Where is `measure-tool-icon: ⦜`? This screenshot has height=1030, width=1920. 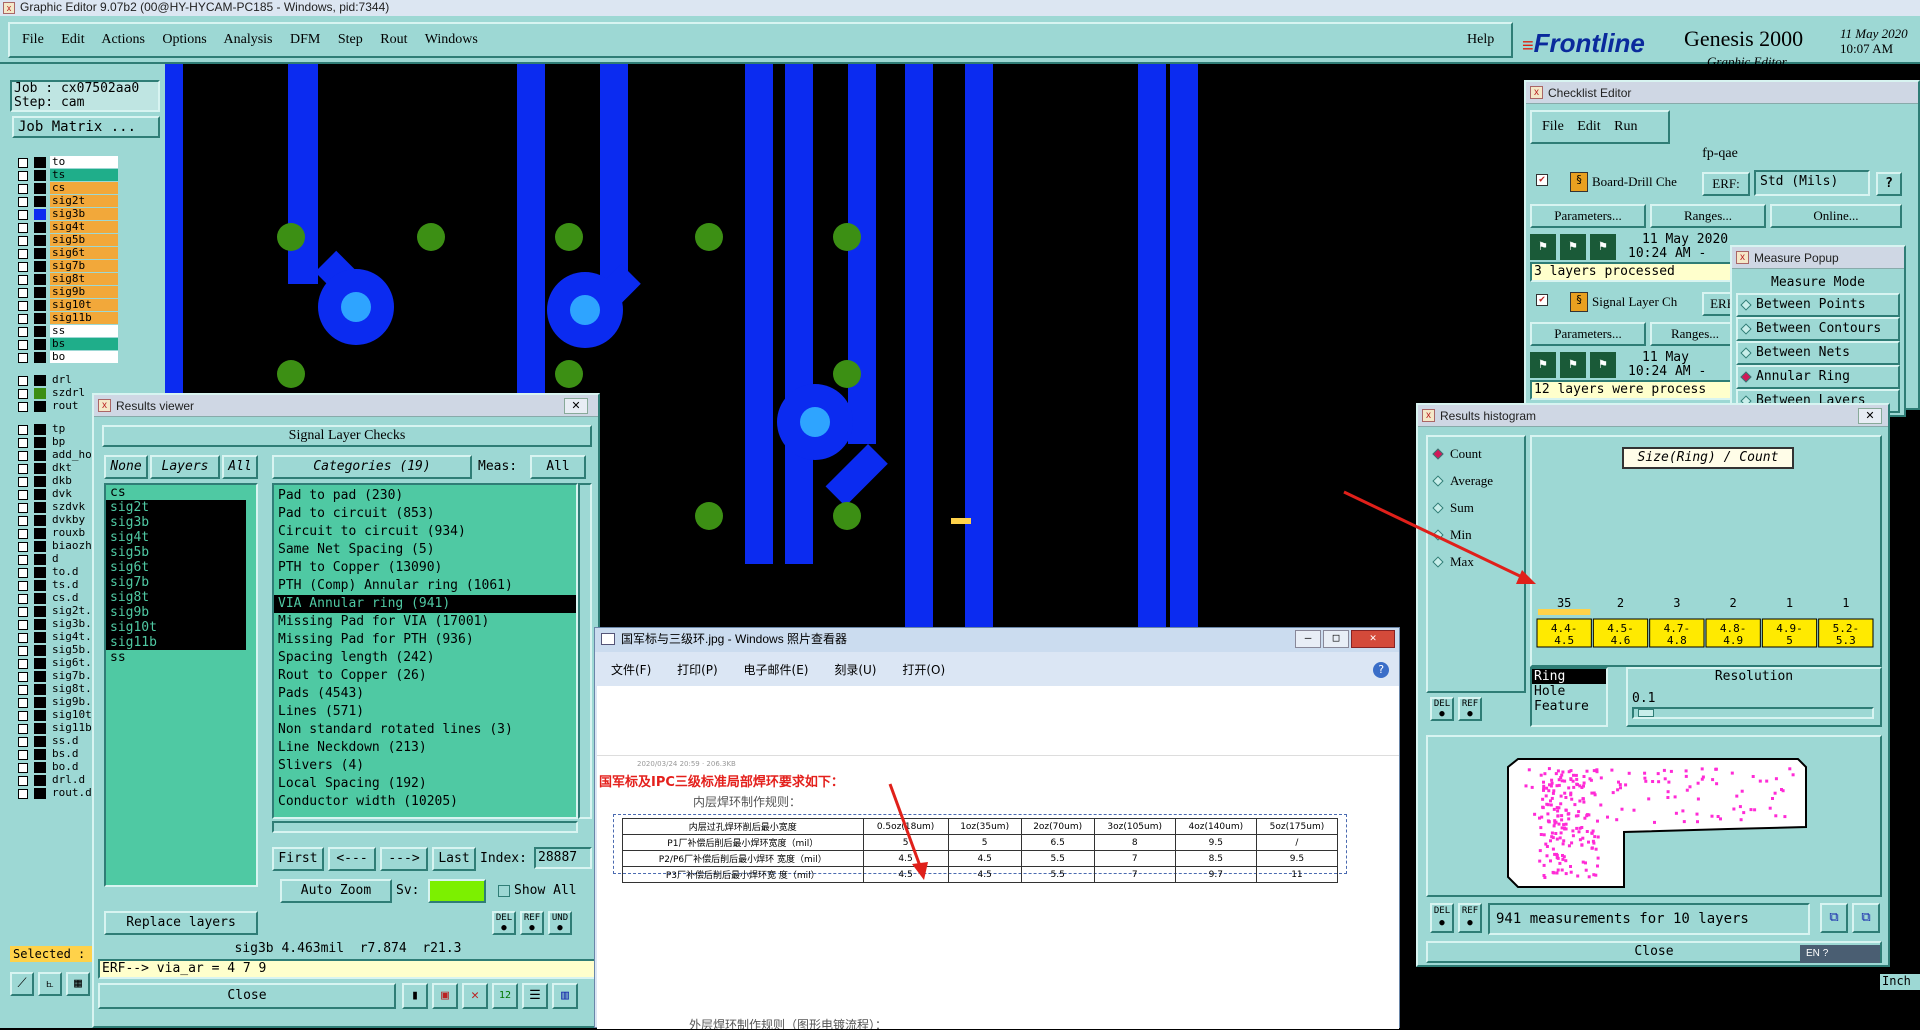 measure-tool-icon: ⦜ is located at coordinates (50, 984).